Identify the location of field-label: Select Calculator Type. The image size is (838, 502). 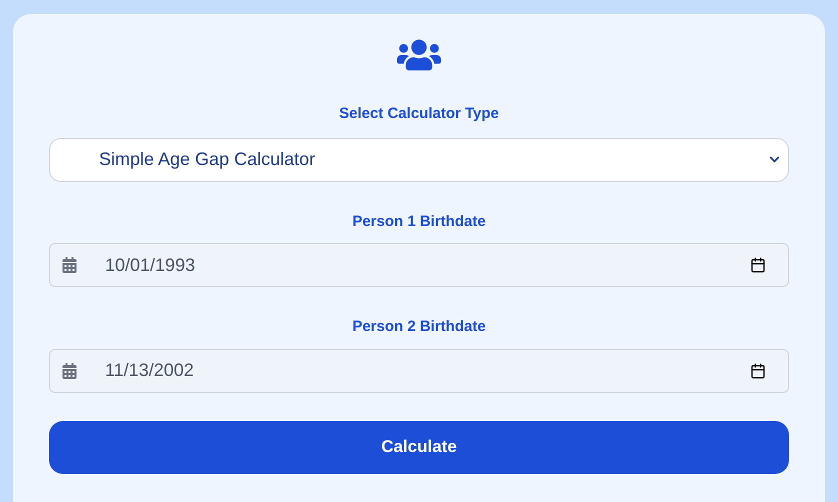
(419, 114).